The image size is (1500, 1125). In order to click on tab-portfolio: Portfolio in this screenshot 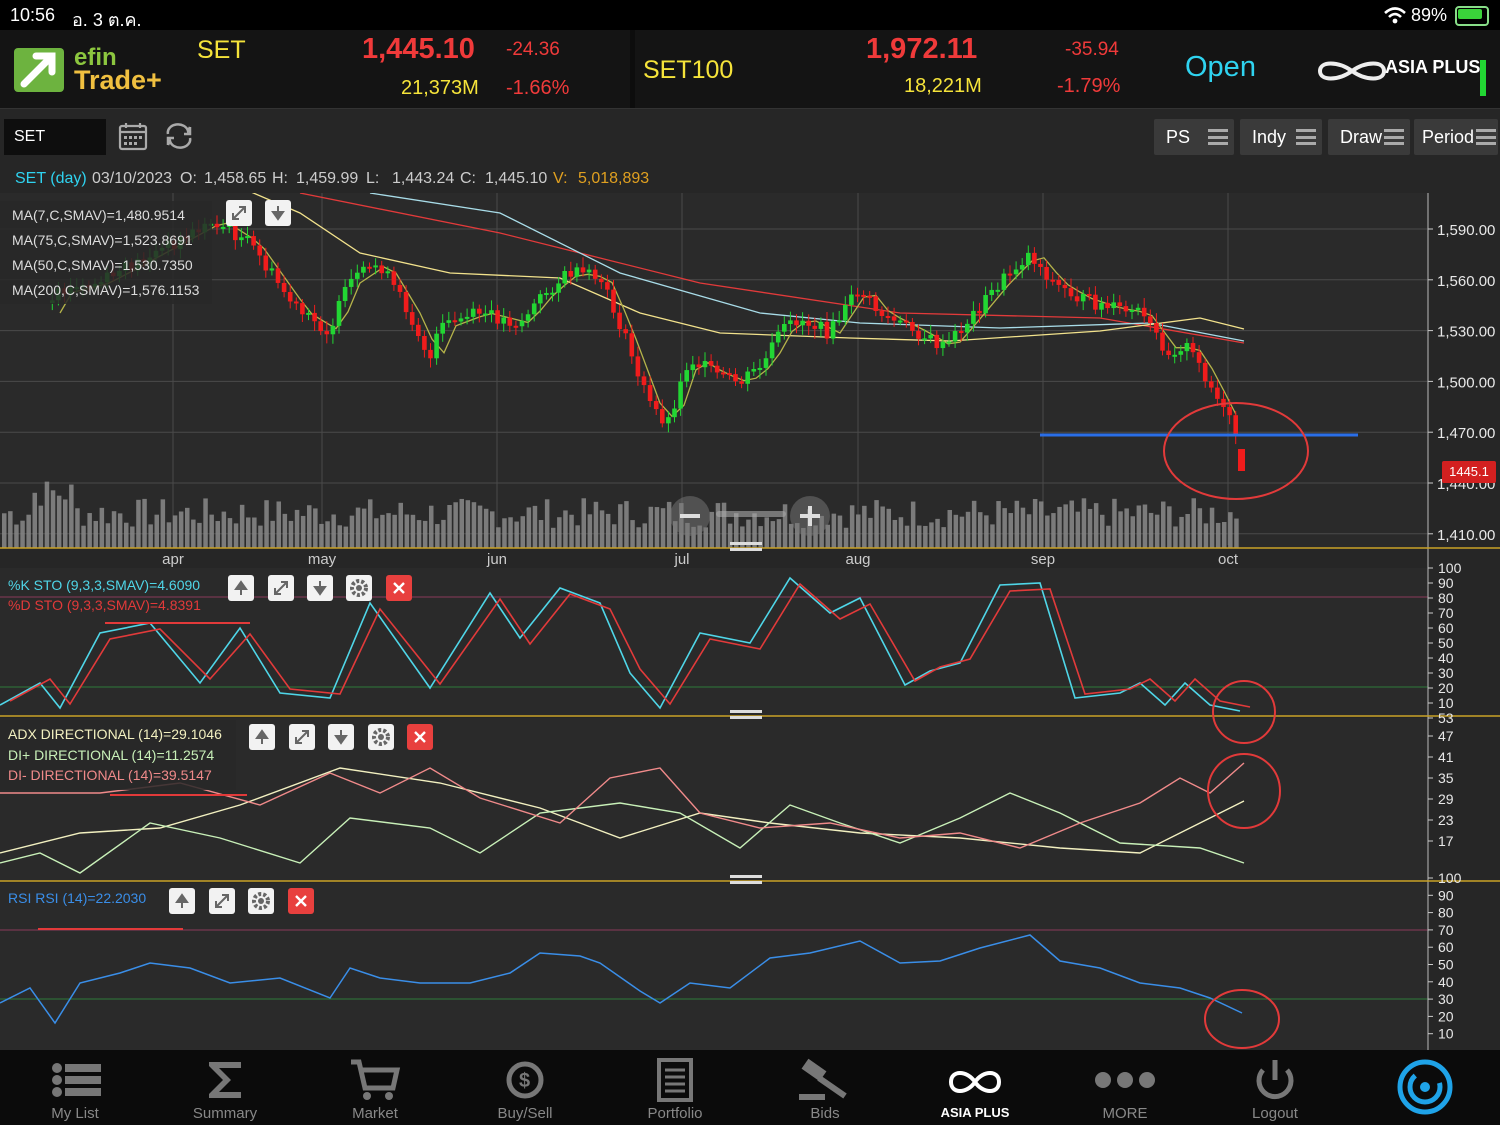, I will do `click(675, 1087)`.